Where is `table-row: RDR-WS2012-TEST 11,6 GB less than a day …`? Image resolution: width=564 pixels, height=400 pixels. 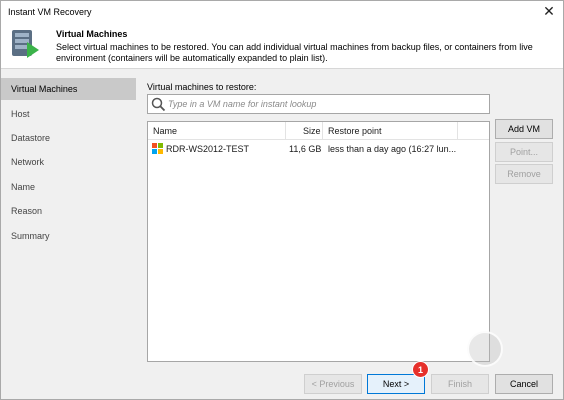 table-row: RDR-WS2012-TEST 11,6 GB less than a day … is located at coordinates (318, 149).